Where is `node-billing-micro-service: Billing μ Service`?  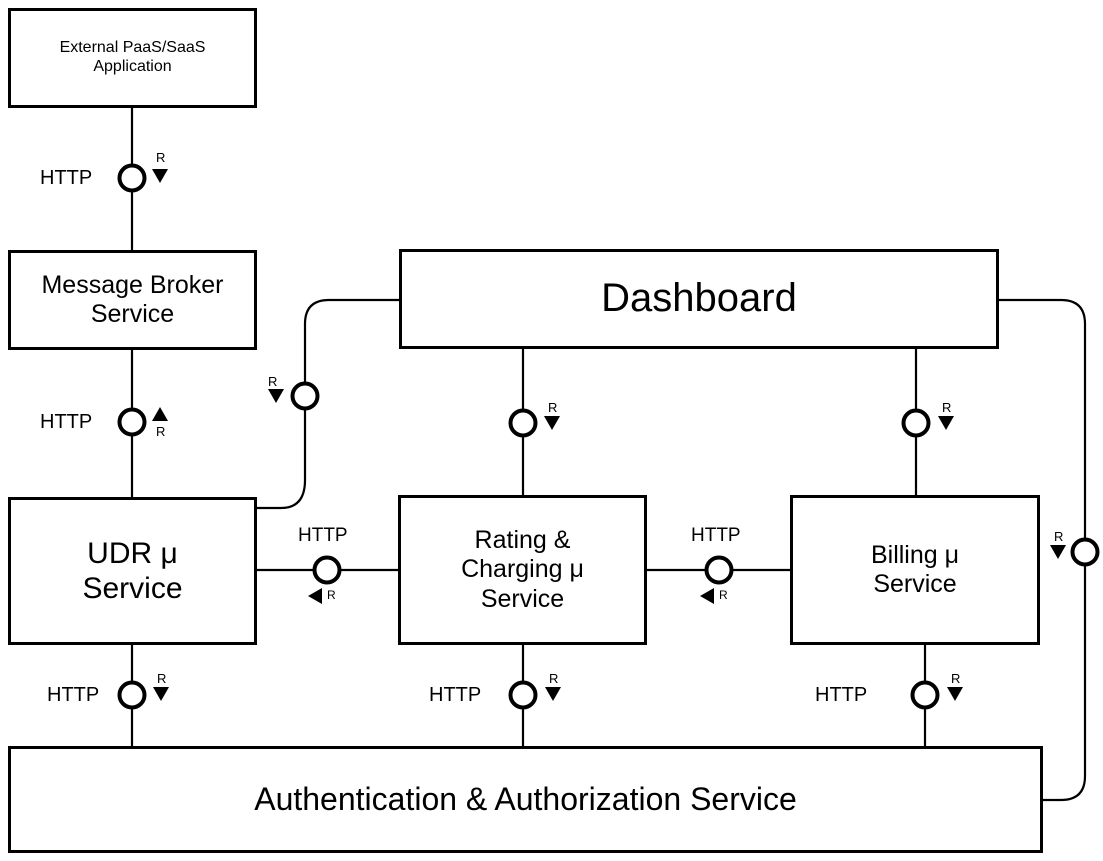 node-billing-micro-service: Billing μ Service is located at coordinates (915, 570).